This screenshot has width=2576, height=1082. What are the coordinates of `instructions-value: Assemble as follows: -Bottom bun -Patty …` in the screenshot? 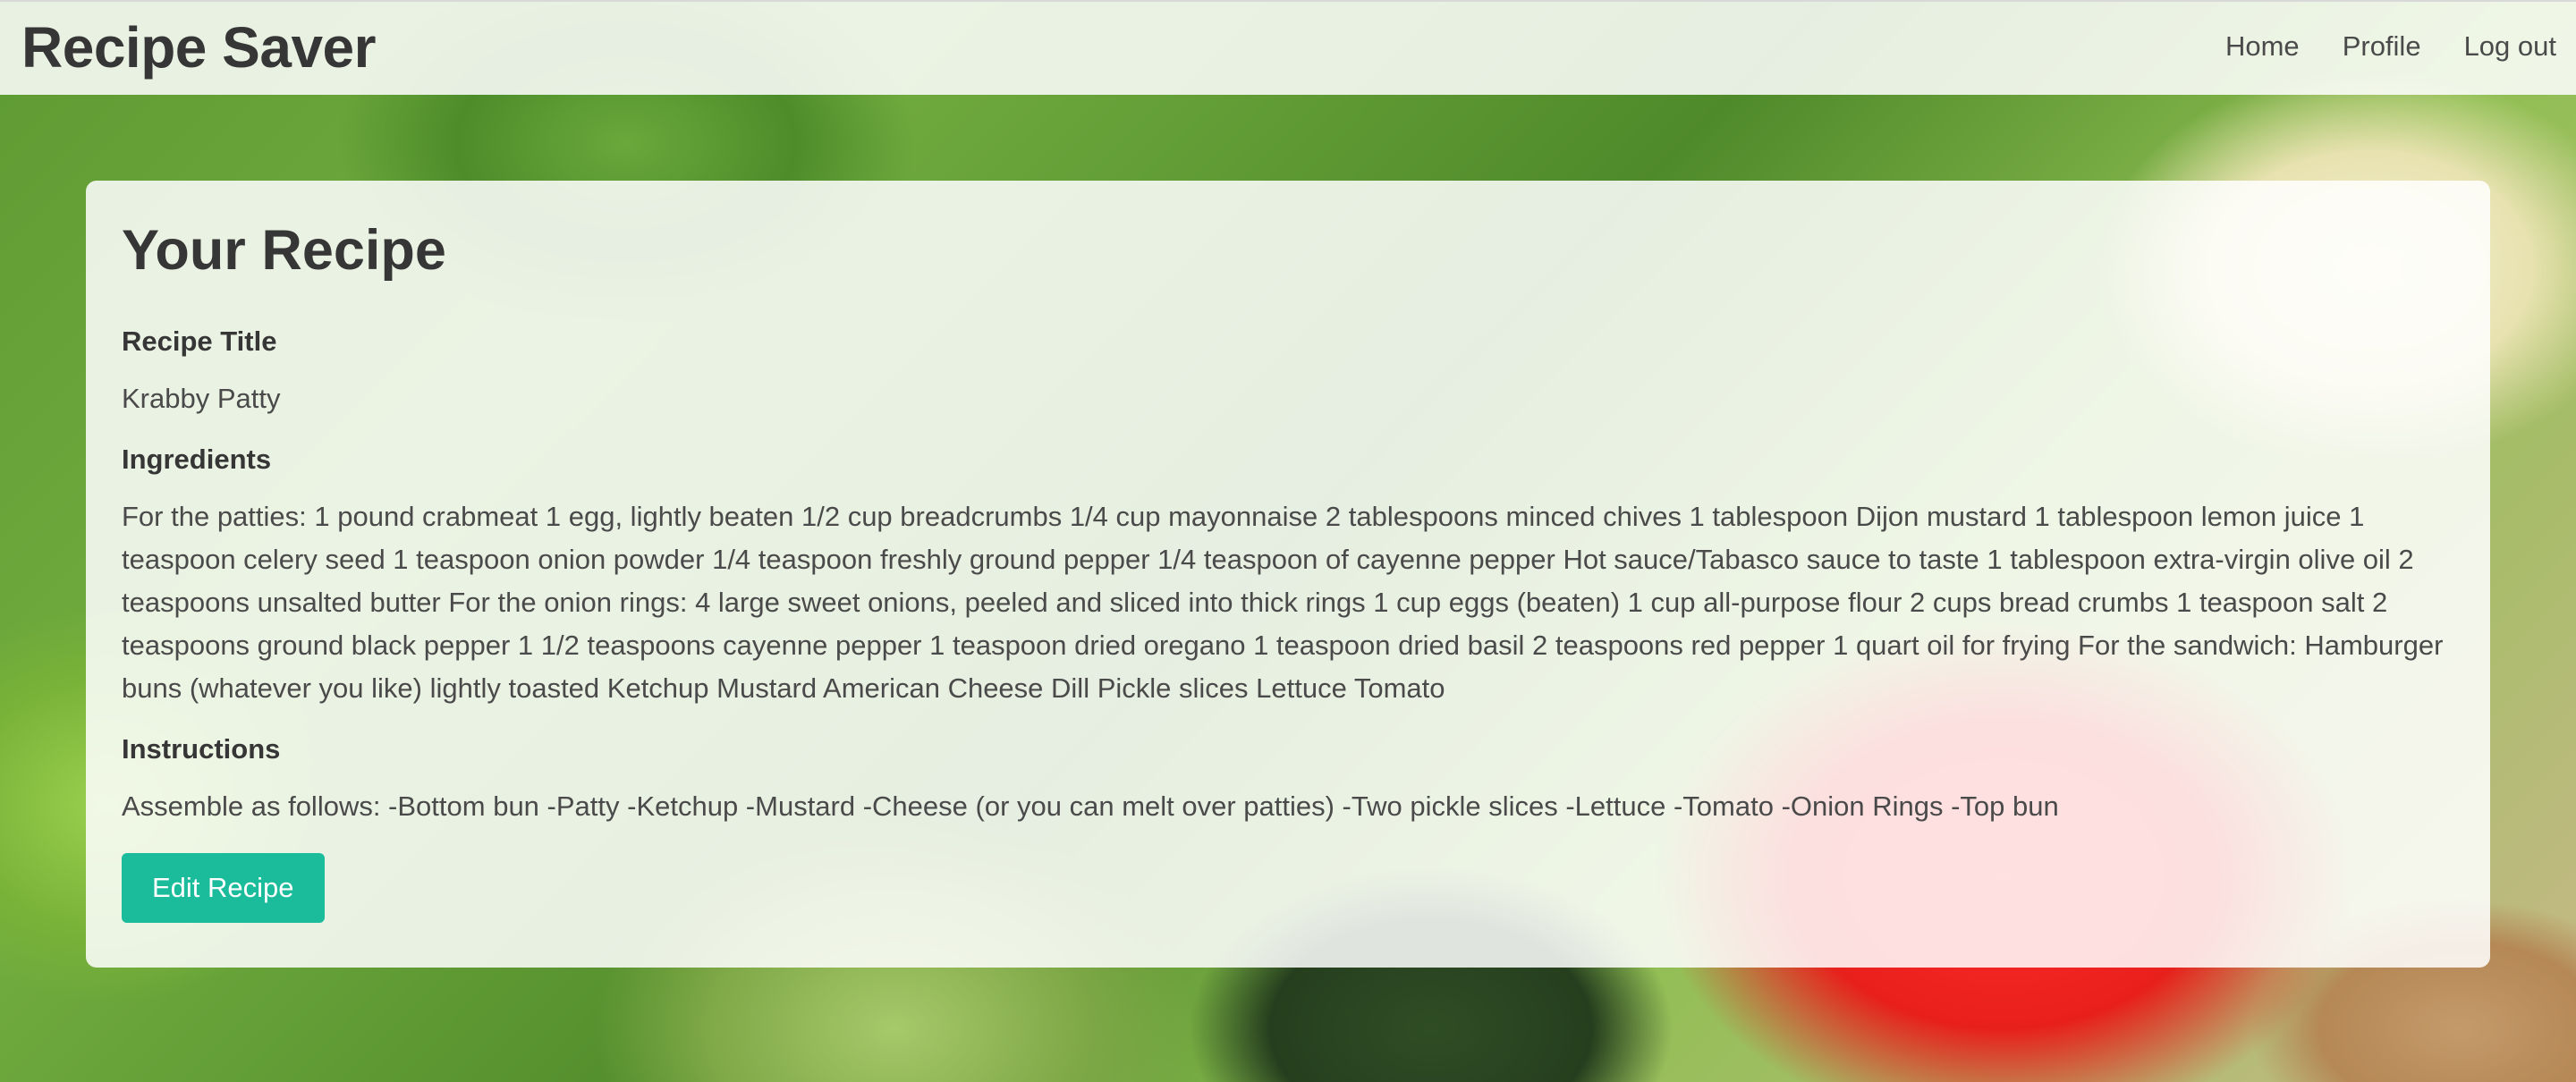 It's located at (1090, 806).